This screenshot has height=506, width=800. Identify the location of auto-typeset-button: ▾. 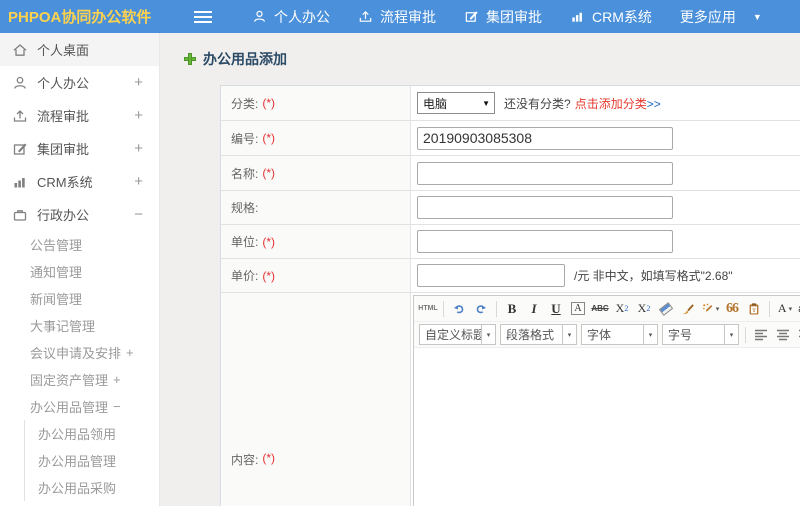
(710, 309).